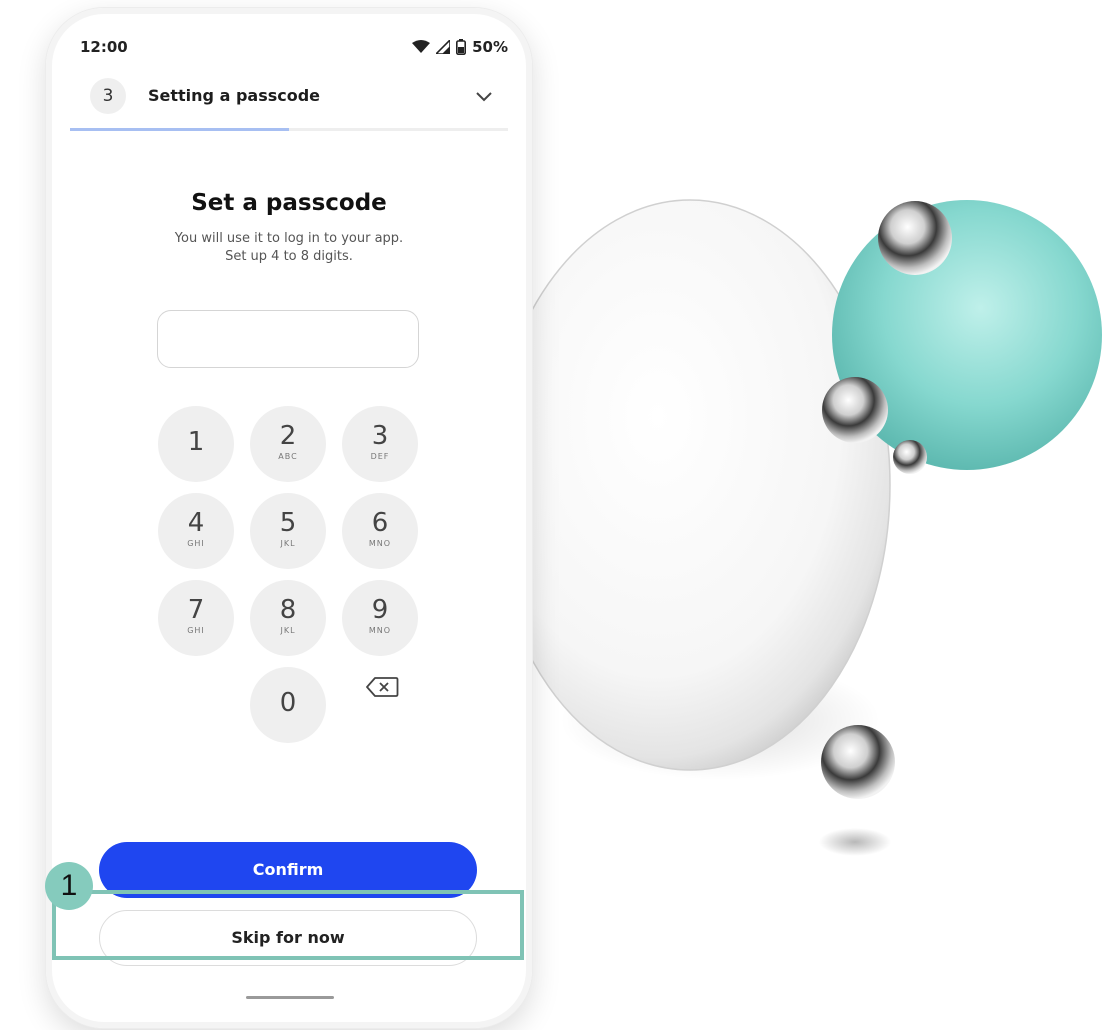  I want to click on keypad-key-9: 9 MNO, so click(380, 618).